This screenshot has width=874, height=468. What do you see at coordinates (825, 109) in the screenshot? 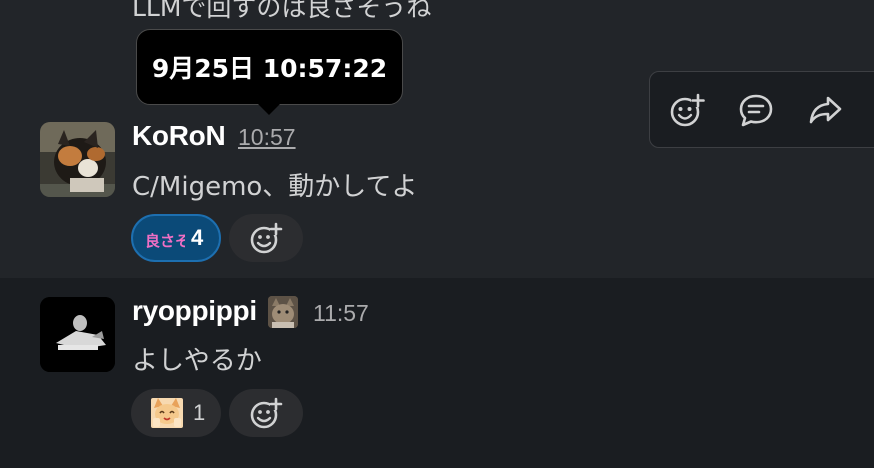
I see `share-message-icon` at bounding box center [825, 109].